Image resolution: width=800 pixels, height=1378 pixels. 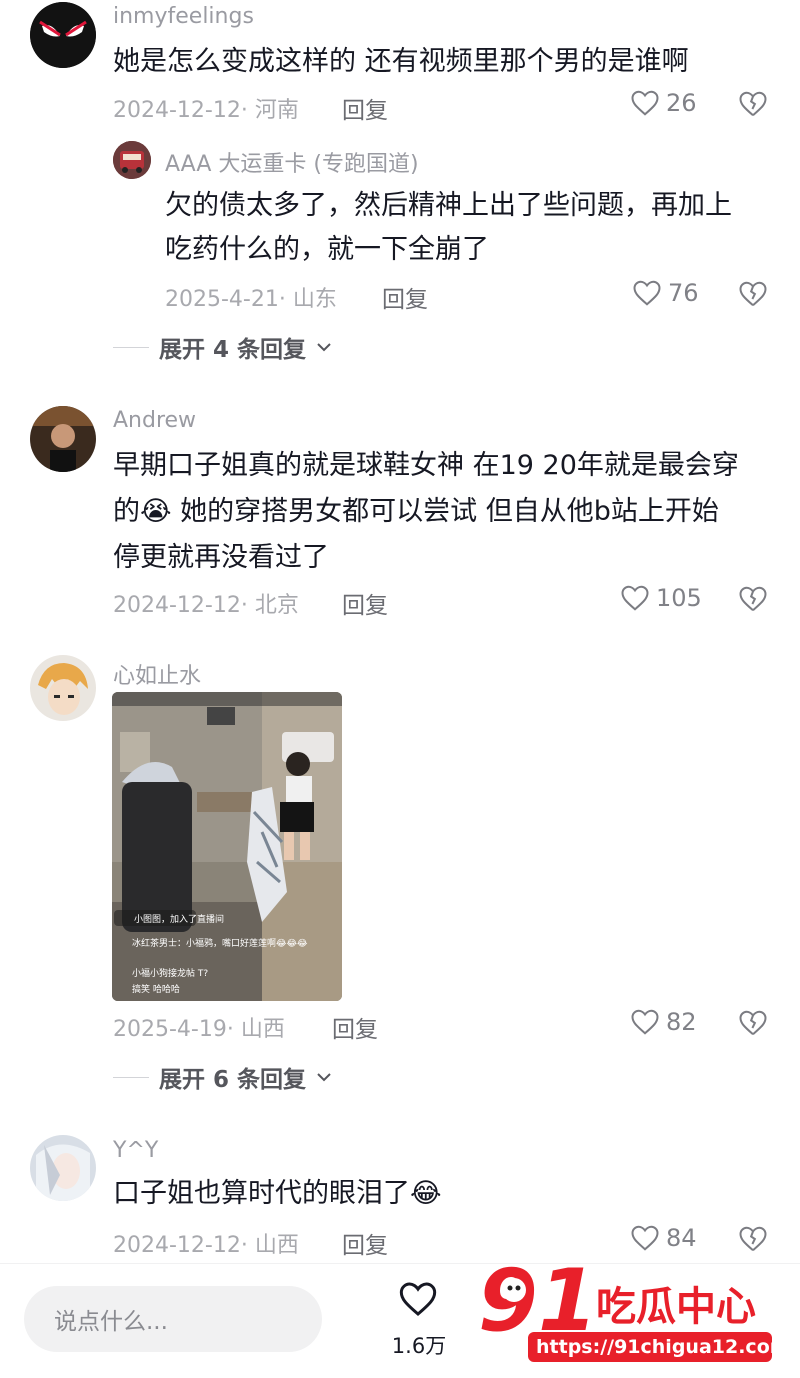 I want to click on reply-text-line: 欠的债太多了，然后精神上出了些问题，再加上, so click(x=448, y=205).